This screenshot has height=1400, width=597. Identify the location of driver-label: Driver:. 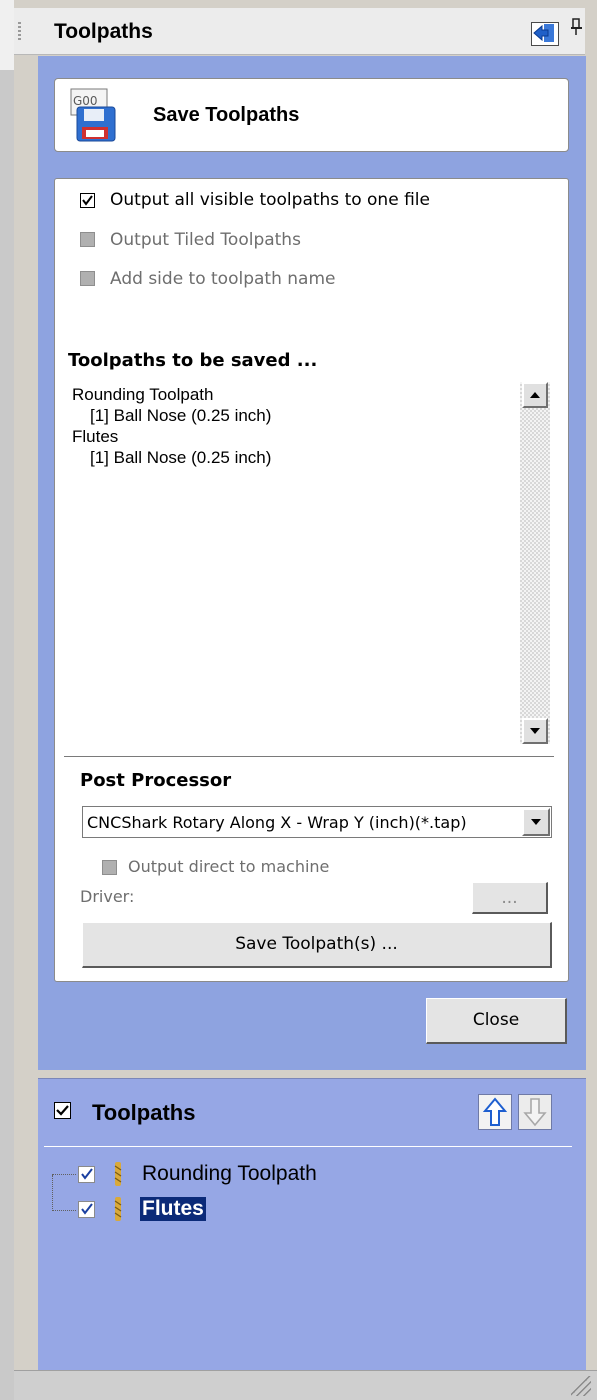
(107, 896).